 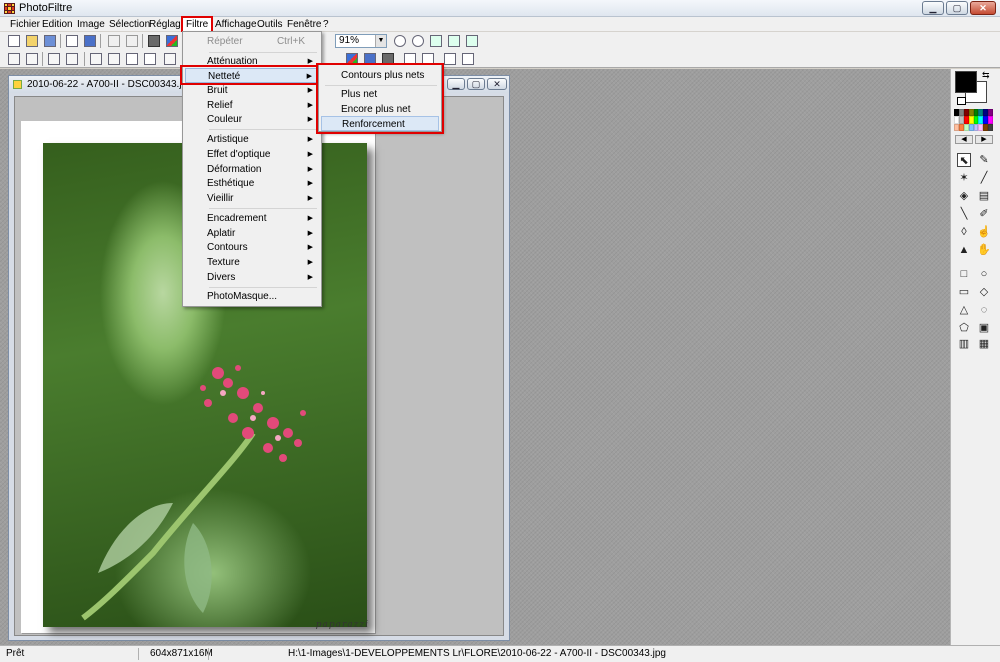 I want to click on menu-edition: Edition, so click(x=57, y=24).